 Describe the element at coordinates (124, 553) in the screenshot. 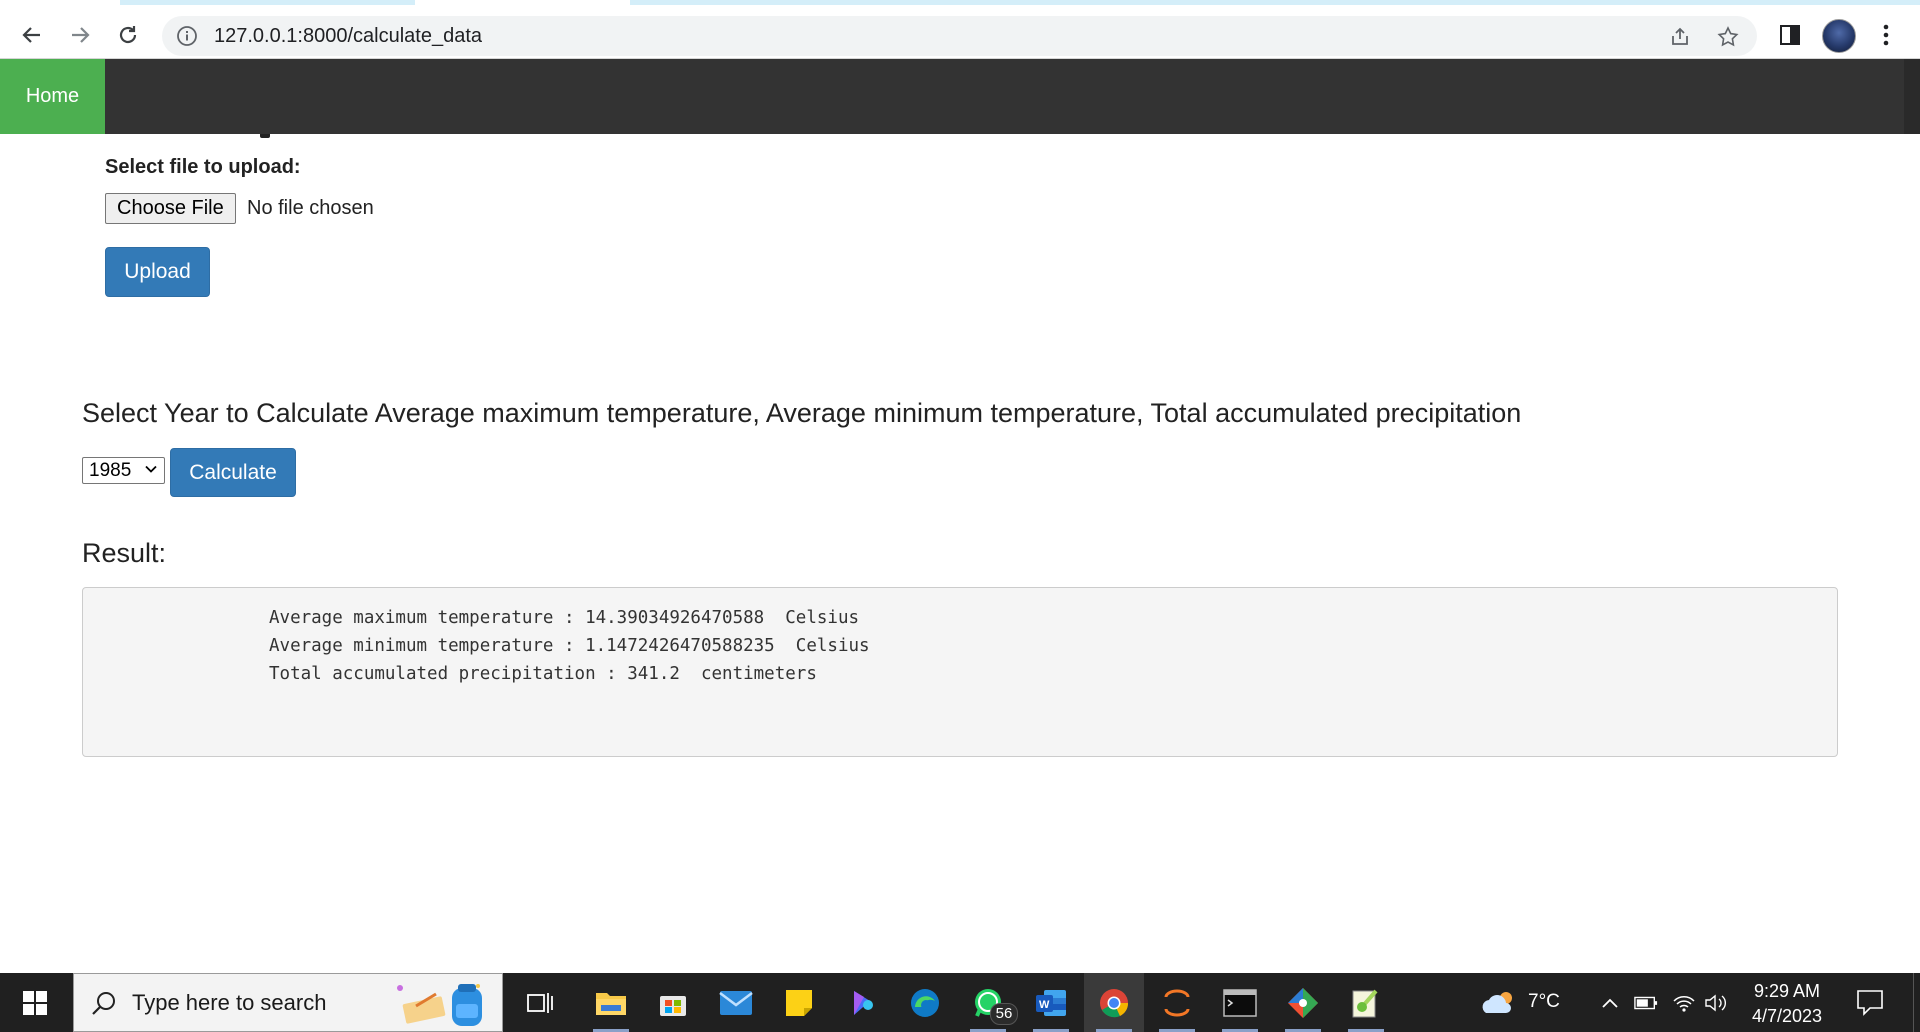

I see `result-heading: Result:` at that location.